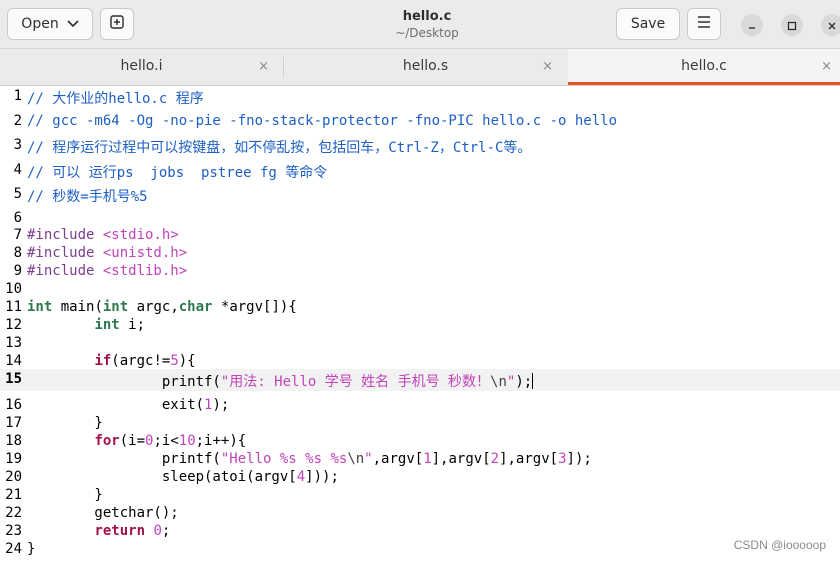 The height and width of the screenshot is (561, 840). Describe the element at coordinates (420, 236) in the screenshot. I see `code-line: 7 #include <stdio.h>` at that location.